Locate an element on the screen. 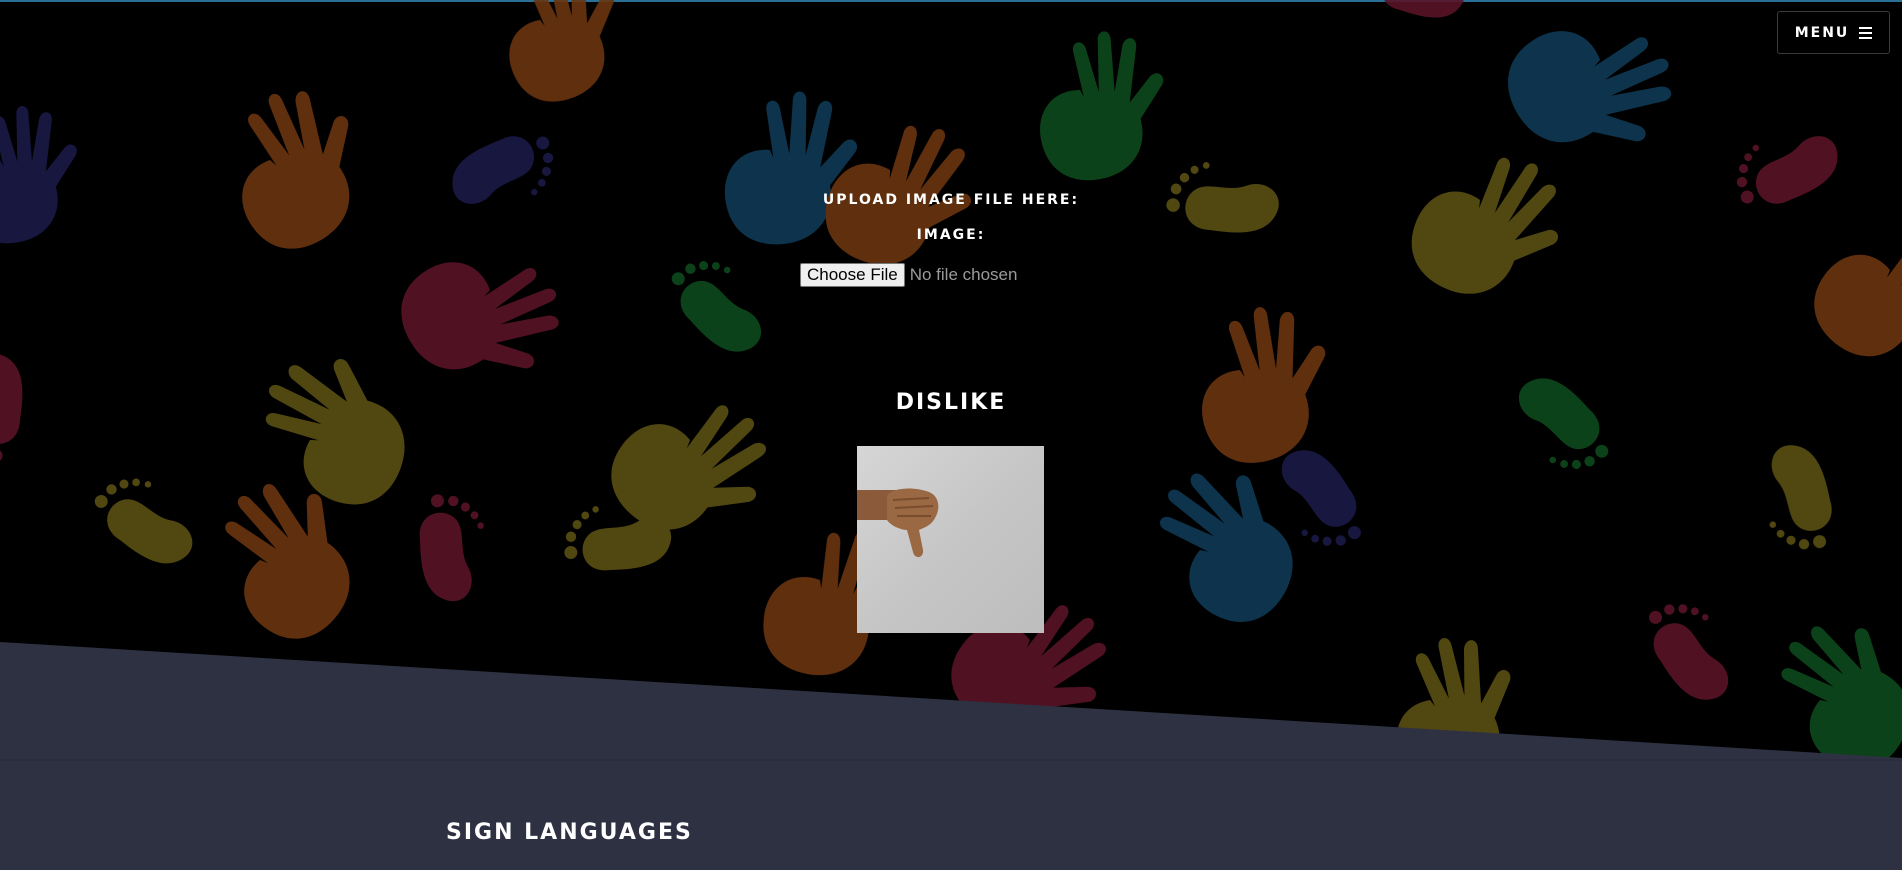  choose-file-button: Choose File is located at coordinates (852, 275).